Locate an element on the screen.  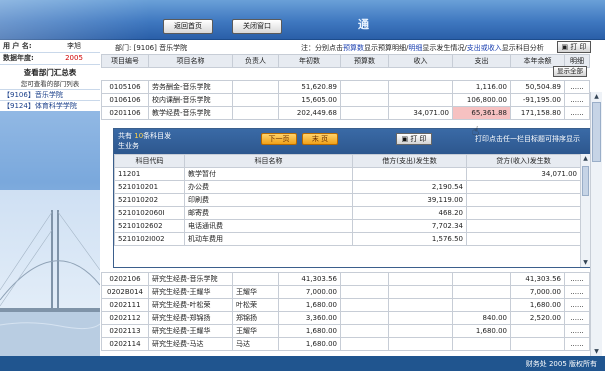
sidebar-item-dept-9106: 【9106】音乐学院 is located at coordinates (50, 94).